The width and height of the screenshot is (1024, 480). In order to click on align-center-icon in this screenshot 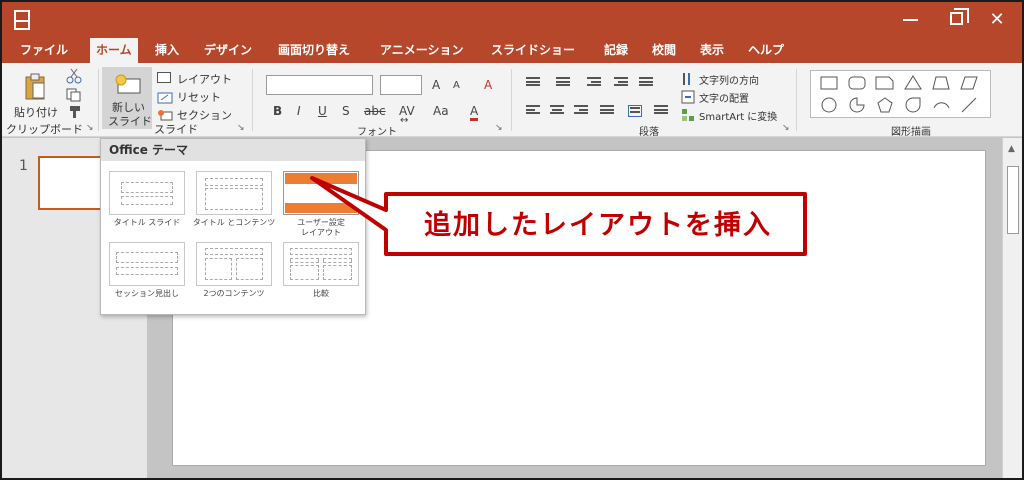, I will do `click(557, 111)`.